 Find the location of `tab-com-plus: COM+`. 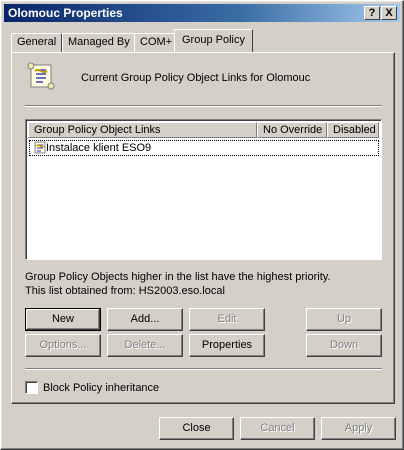

tab-com-plus: COM+ is located at coordinates (156, 42).